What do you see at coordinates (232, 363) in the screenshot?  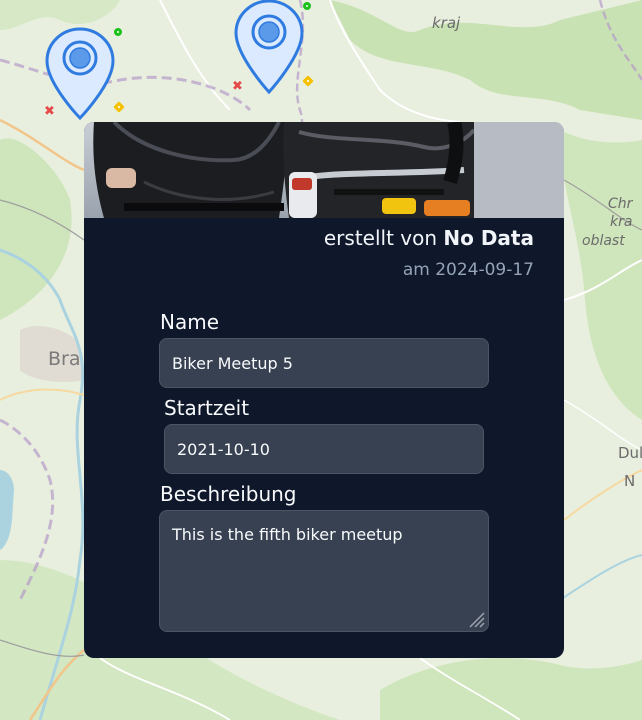 I see `name-value: Biker Meetup 5` at bounding box center [232, 363].